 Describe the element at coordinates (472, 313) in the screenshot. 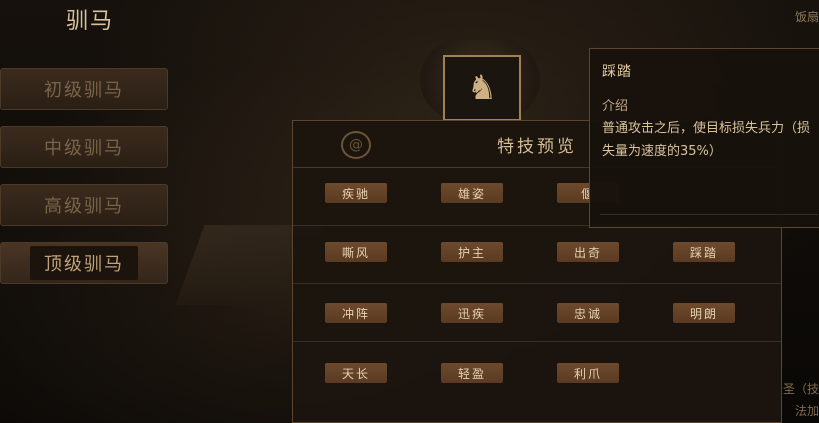

I see `skill-tag: 迅疾` at that location.